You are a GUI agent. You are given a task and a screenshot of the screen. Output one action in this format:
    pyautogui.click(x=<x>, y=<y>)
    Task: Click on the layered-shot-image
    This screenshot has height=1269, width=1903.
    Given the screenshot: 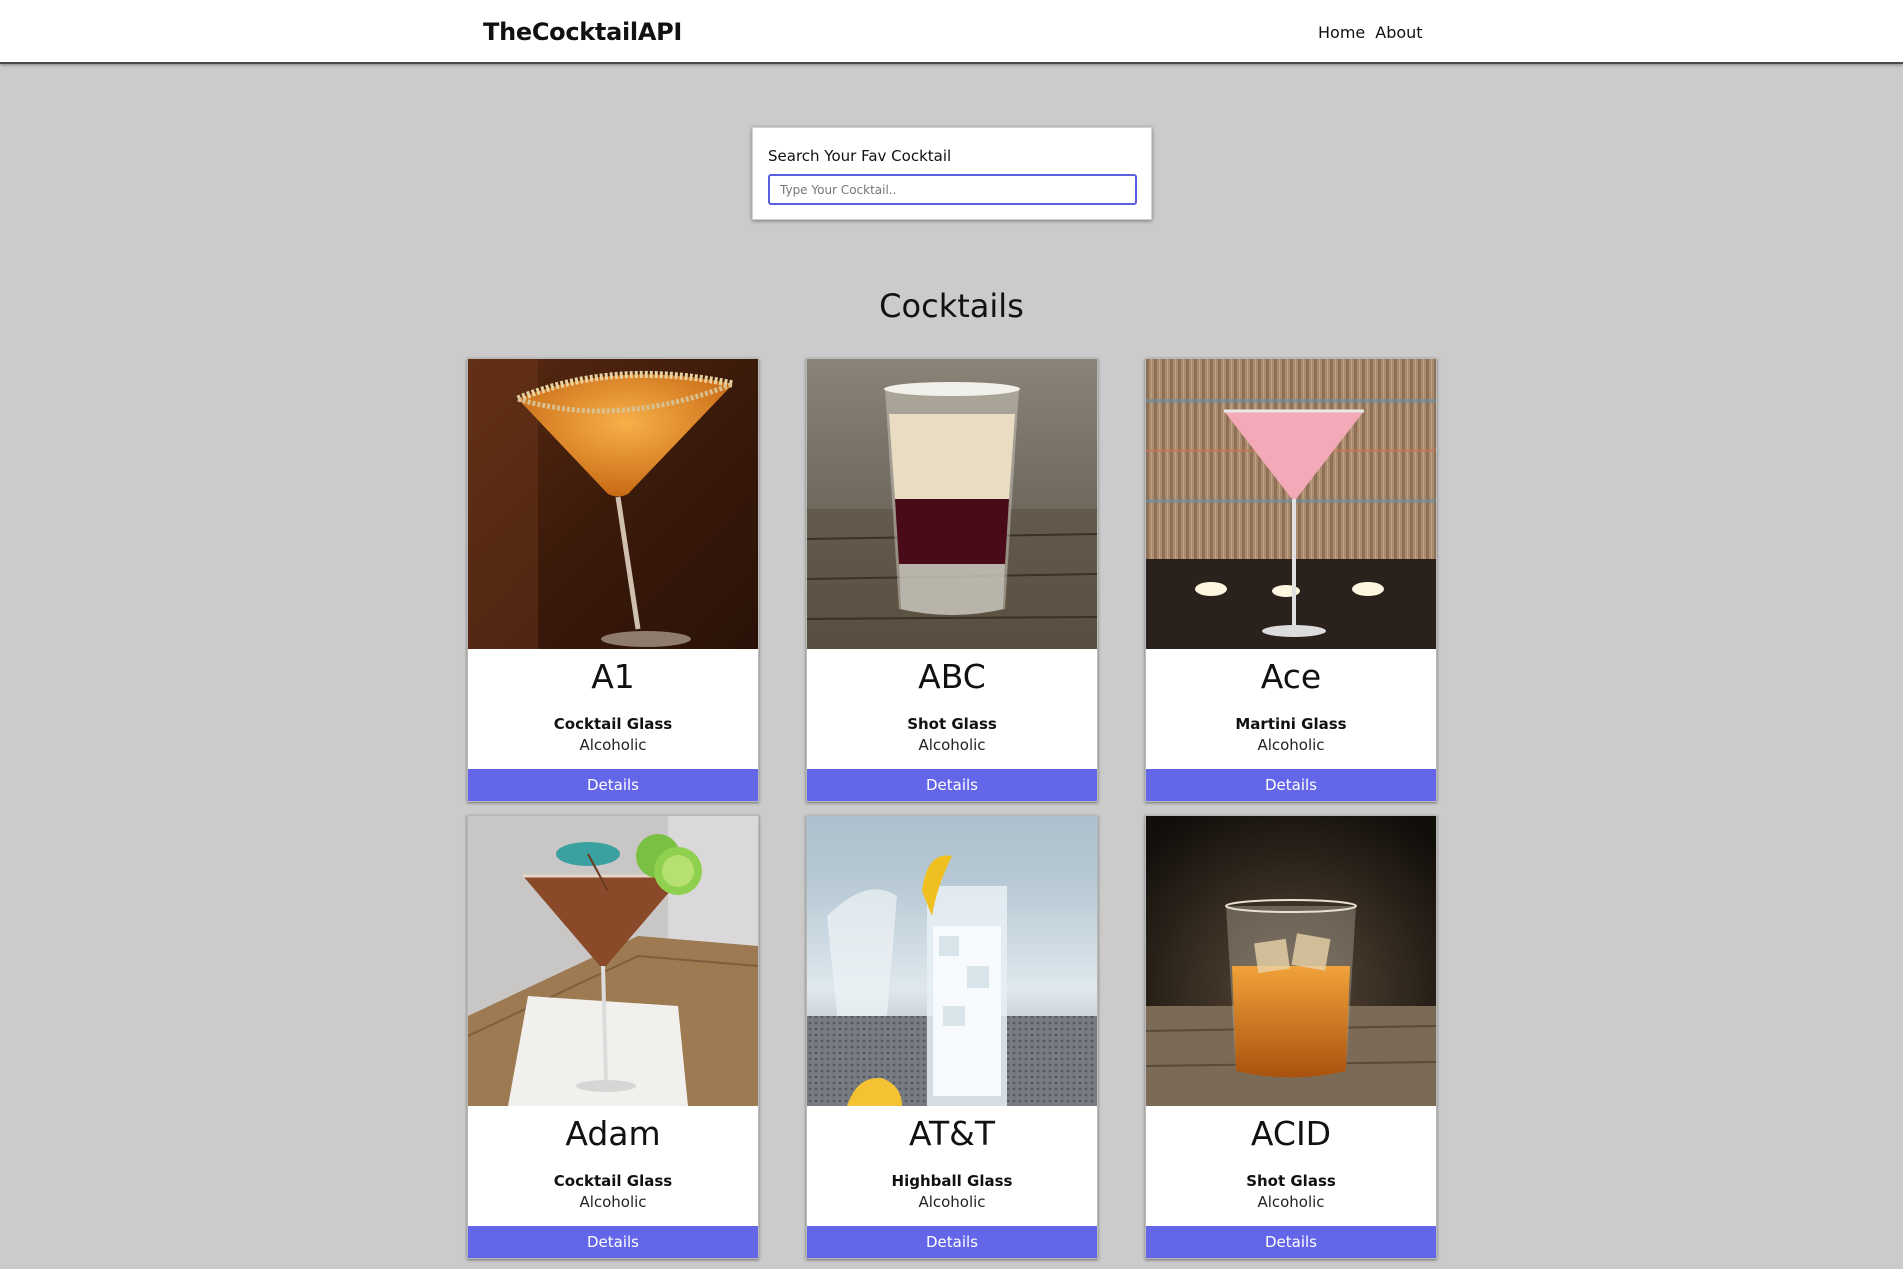 What is the action you would take?
    pyautogui.click(x=952, y=504)
    